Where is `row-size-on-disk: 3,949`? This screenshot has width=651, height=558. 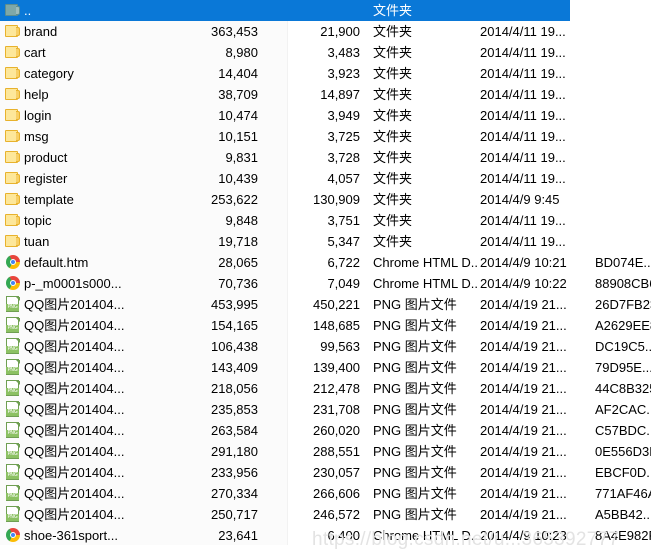 row-size-on-disk: 3,949 is located at coordinates (343, 115).